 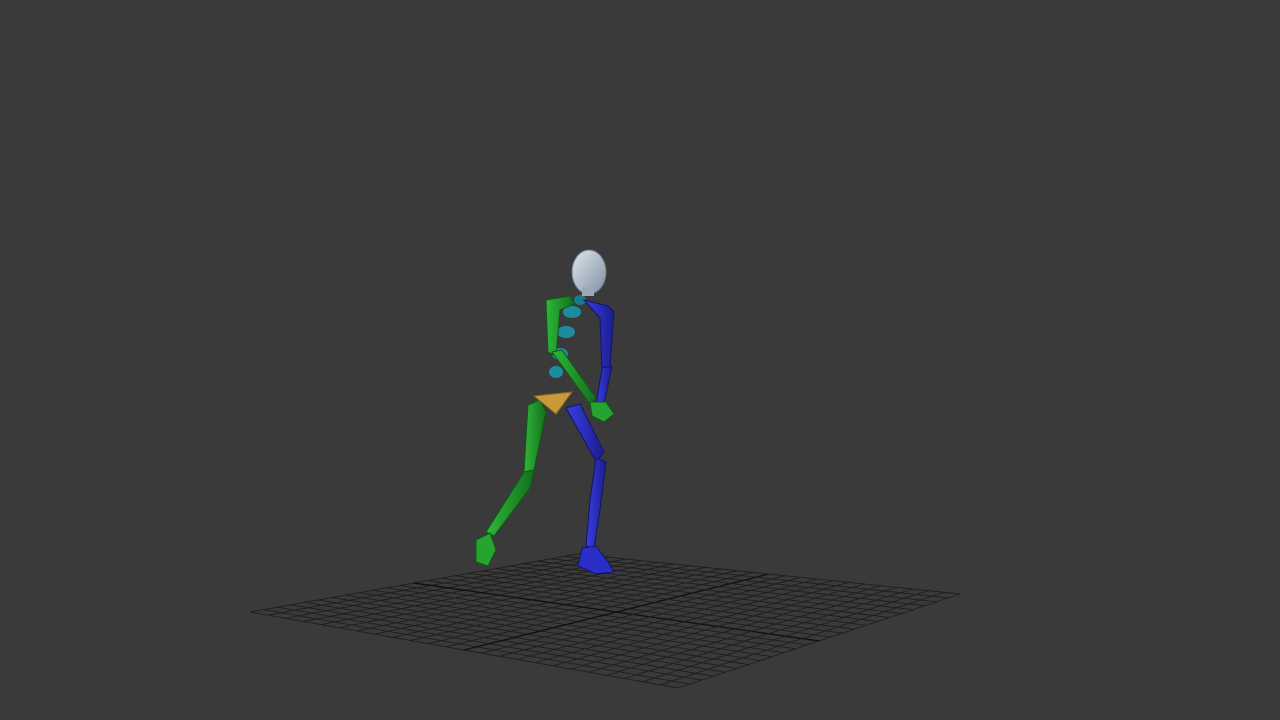 I want to click on home-grid, so click(x=605, y=621).